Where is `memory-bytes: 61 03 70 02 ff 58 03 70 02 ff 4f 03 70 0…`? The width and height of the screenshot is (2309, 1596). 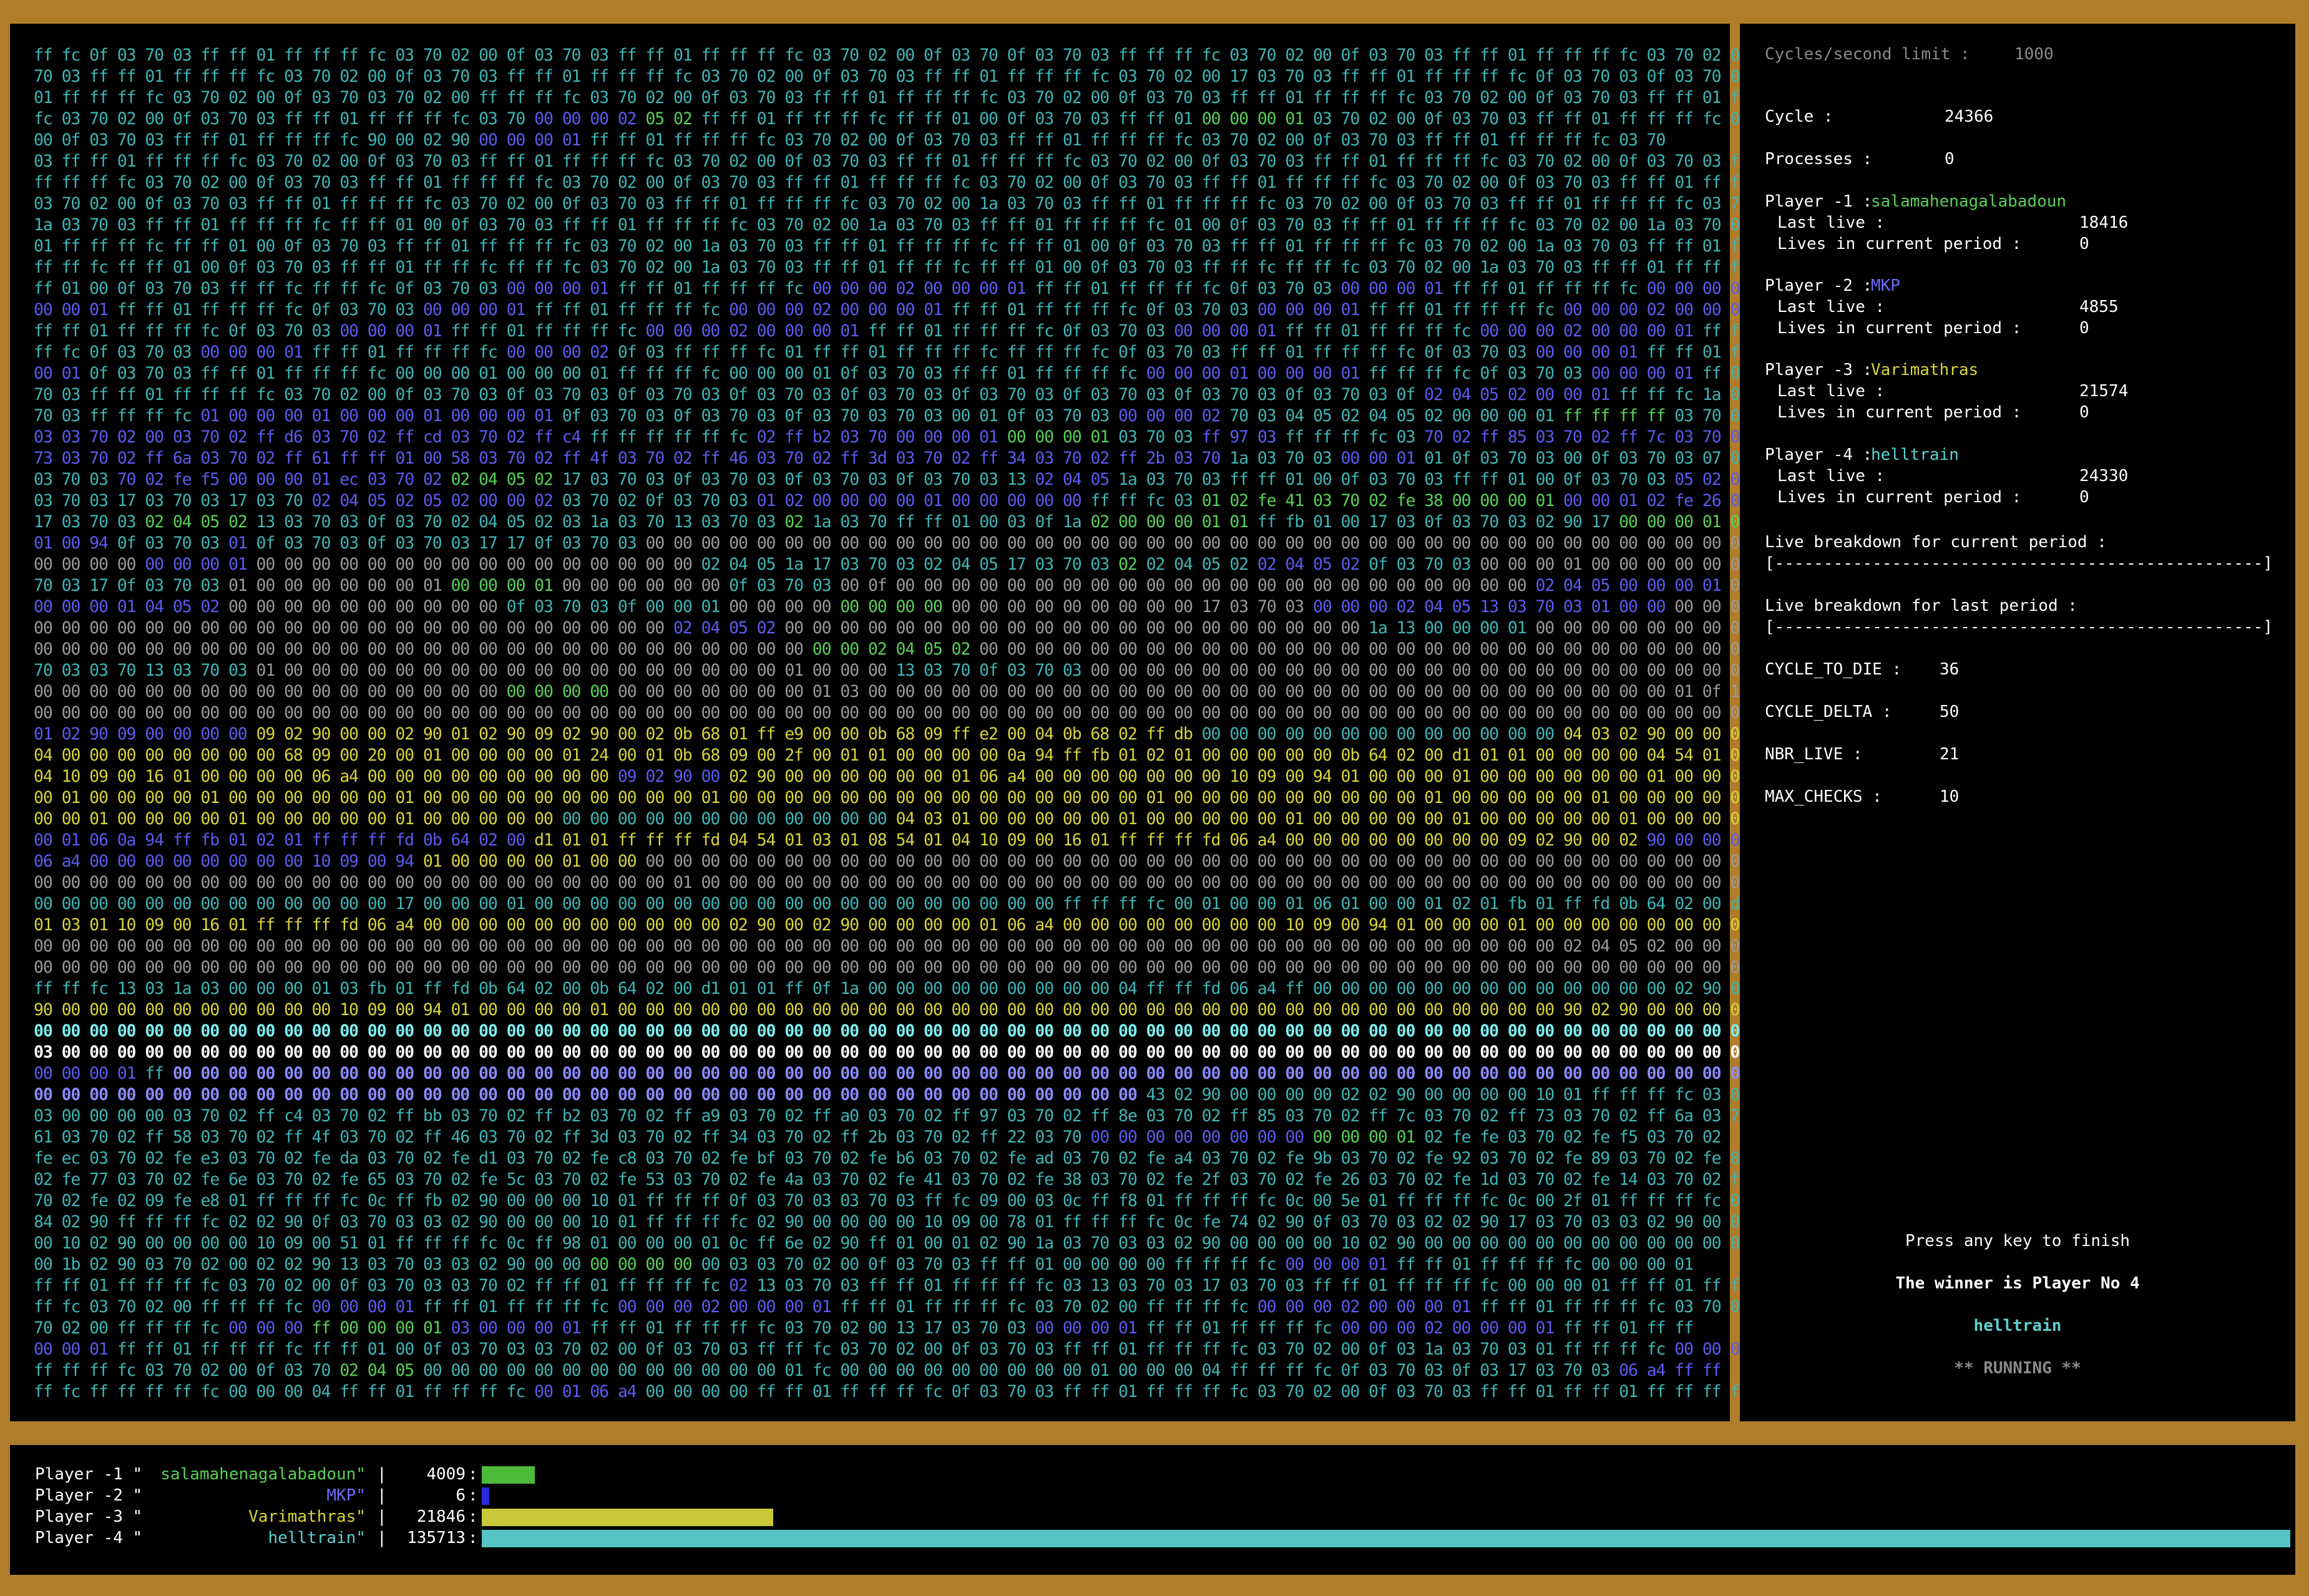 memory-bytes: 61 03 70 02 ff 58 03 70 02 ff 4f 03 70 0… is located at coordinates (562, 1137).